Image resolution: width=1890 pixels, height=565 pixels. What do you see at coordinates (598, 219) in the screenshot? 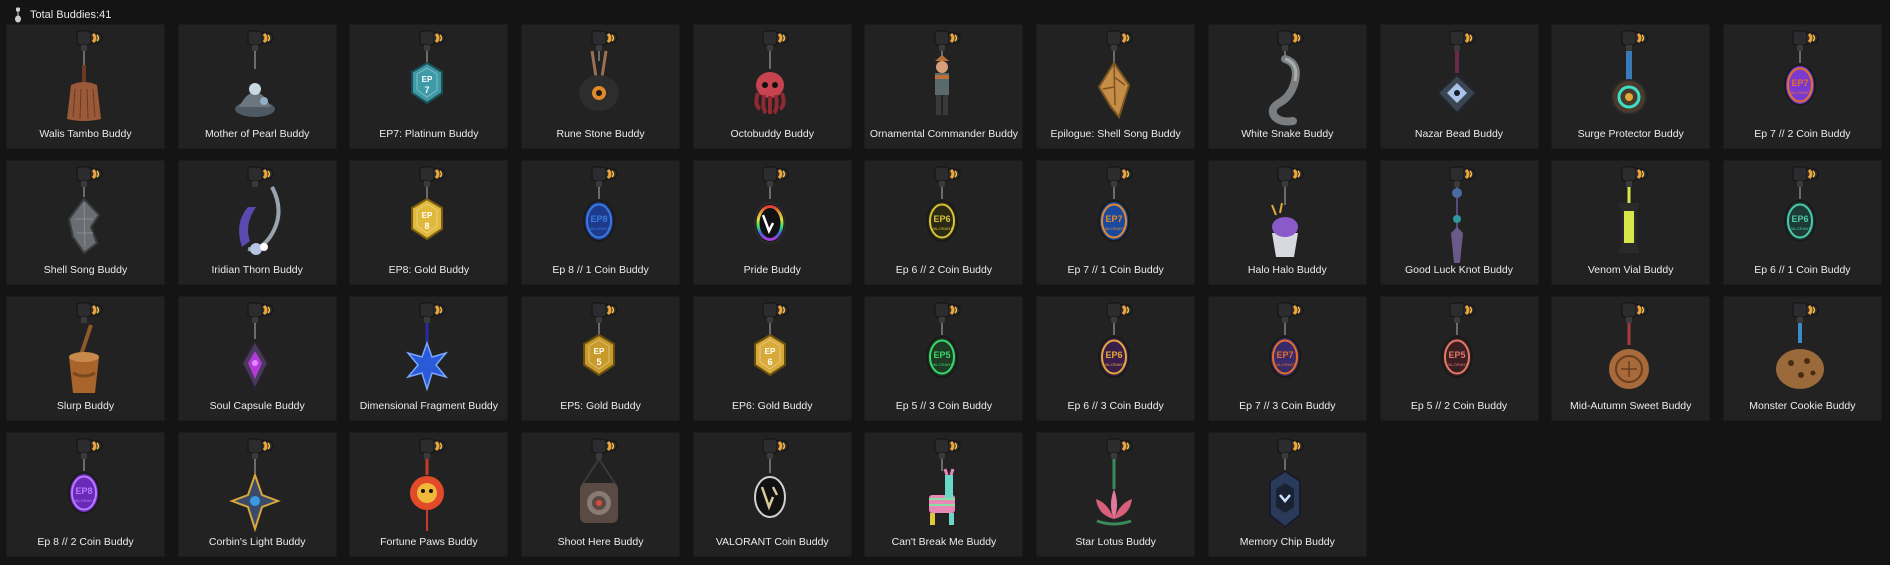
I see `svg-text: EP8` at bounding box center [598, 219].